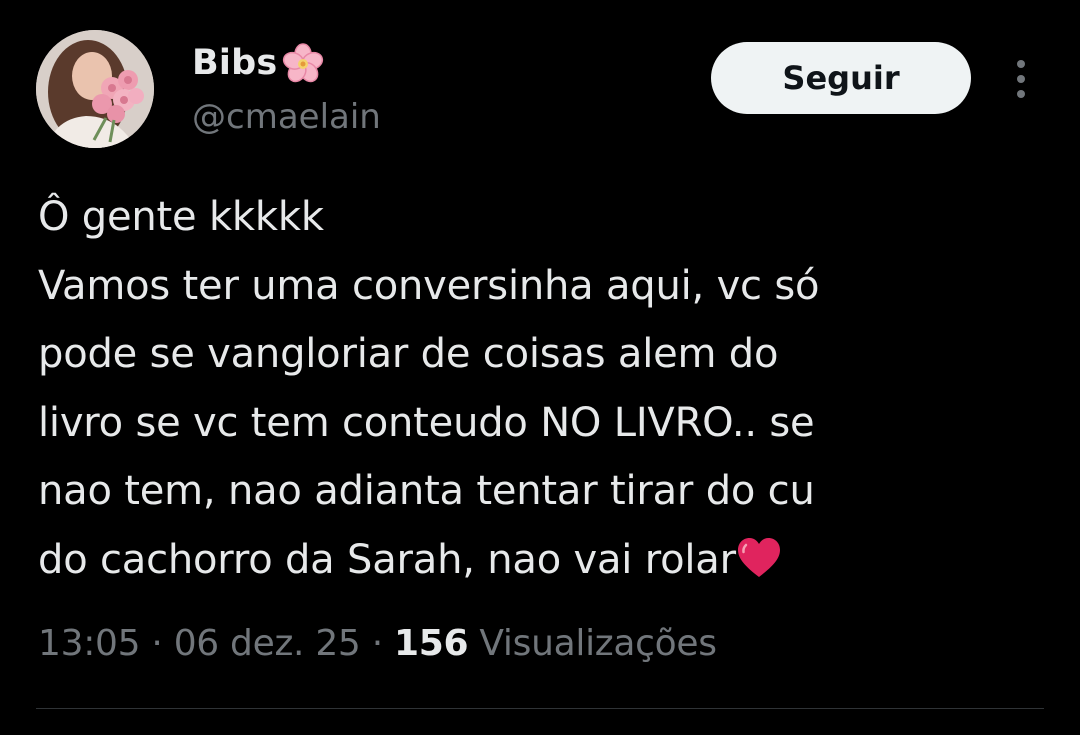 This screenshot has width=1080, height=735. Describe the element at coordinates (89, 643) in the screenshot. I see `tweet-time: 13:05` at that location.